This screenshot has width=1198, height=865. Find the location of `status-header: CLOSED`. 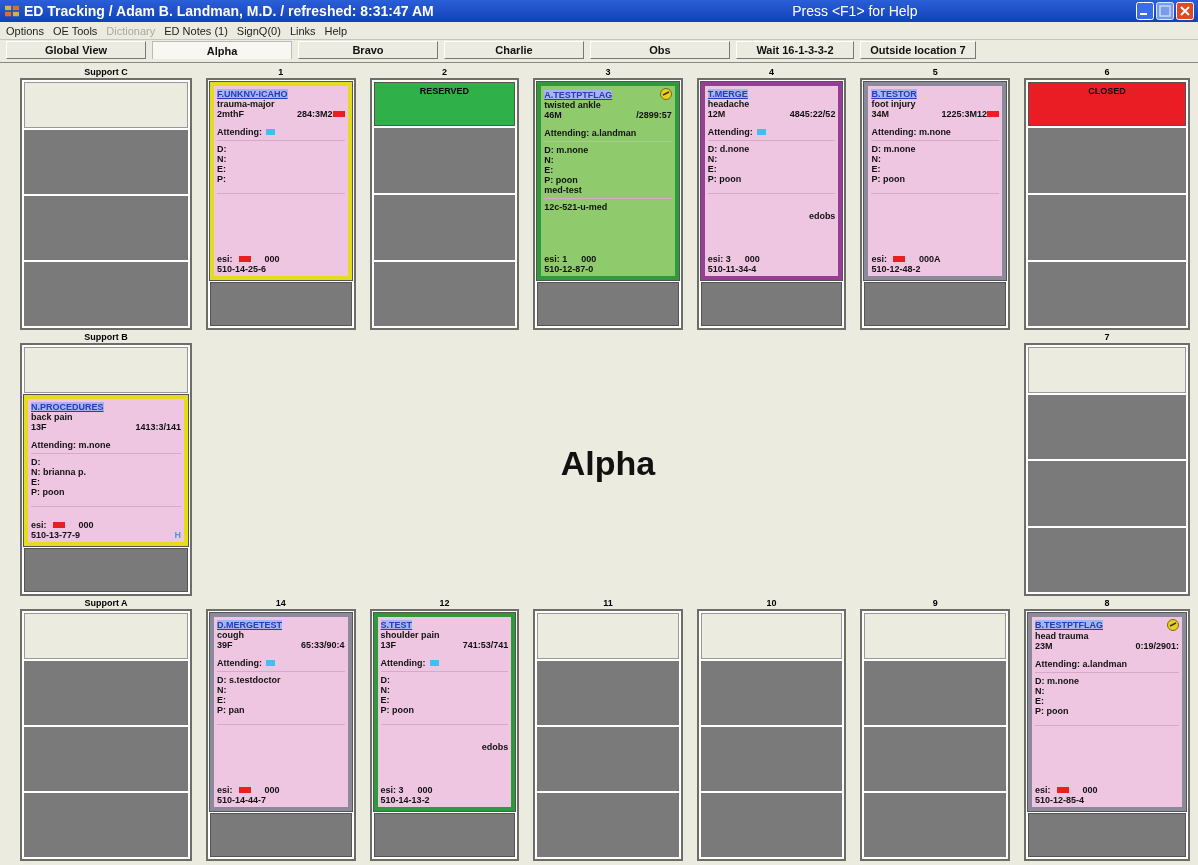

status-header: CLOSED is located at coordinates (1107, 104).